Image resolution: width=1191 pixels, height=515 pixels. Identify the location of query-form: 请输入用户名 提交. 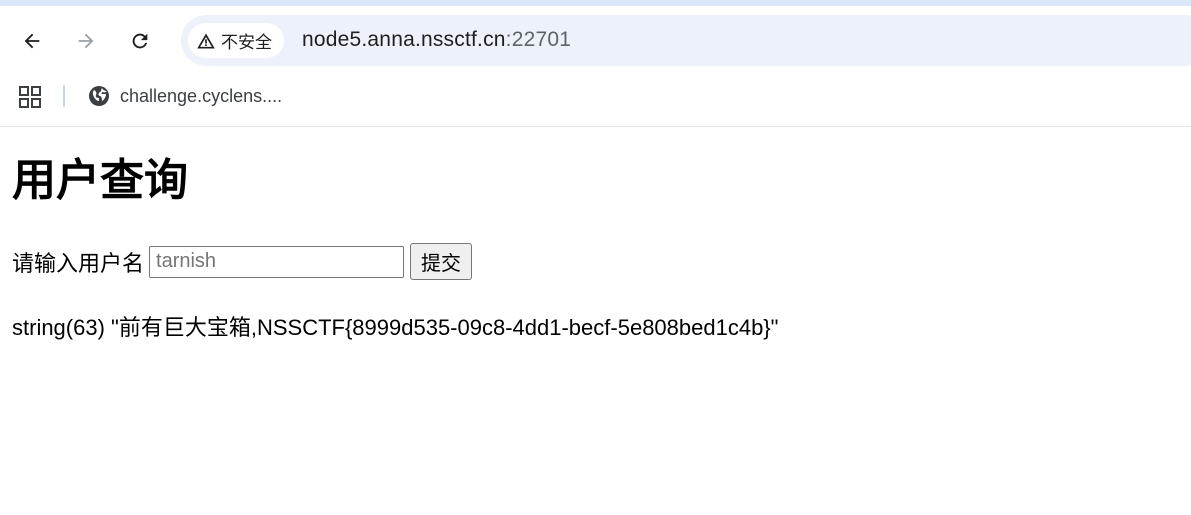
(242, 261).